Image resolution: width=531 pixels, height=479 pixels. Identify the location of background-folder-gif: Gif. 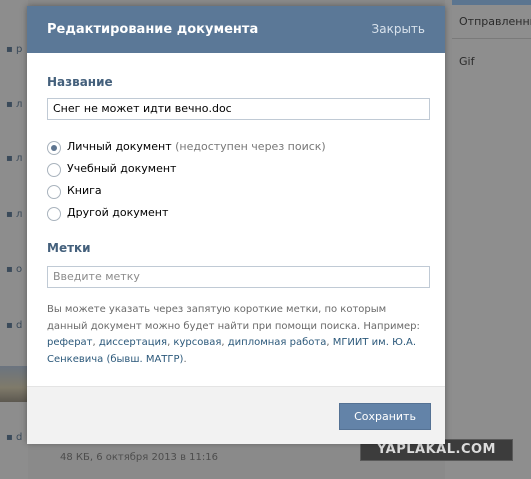
(467, 61).